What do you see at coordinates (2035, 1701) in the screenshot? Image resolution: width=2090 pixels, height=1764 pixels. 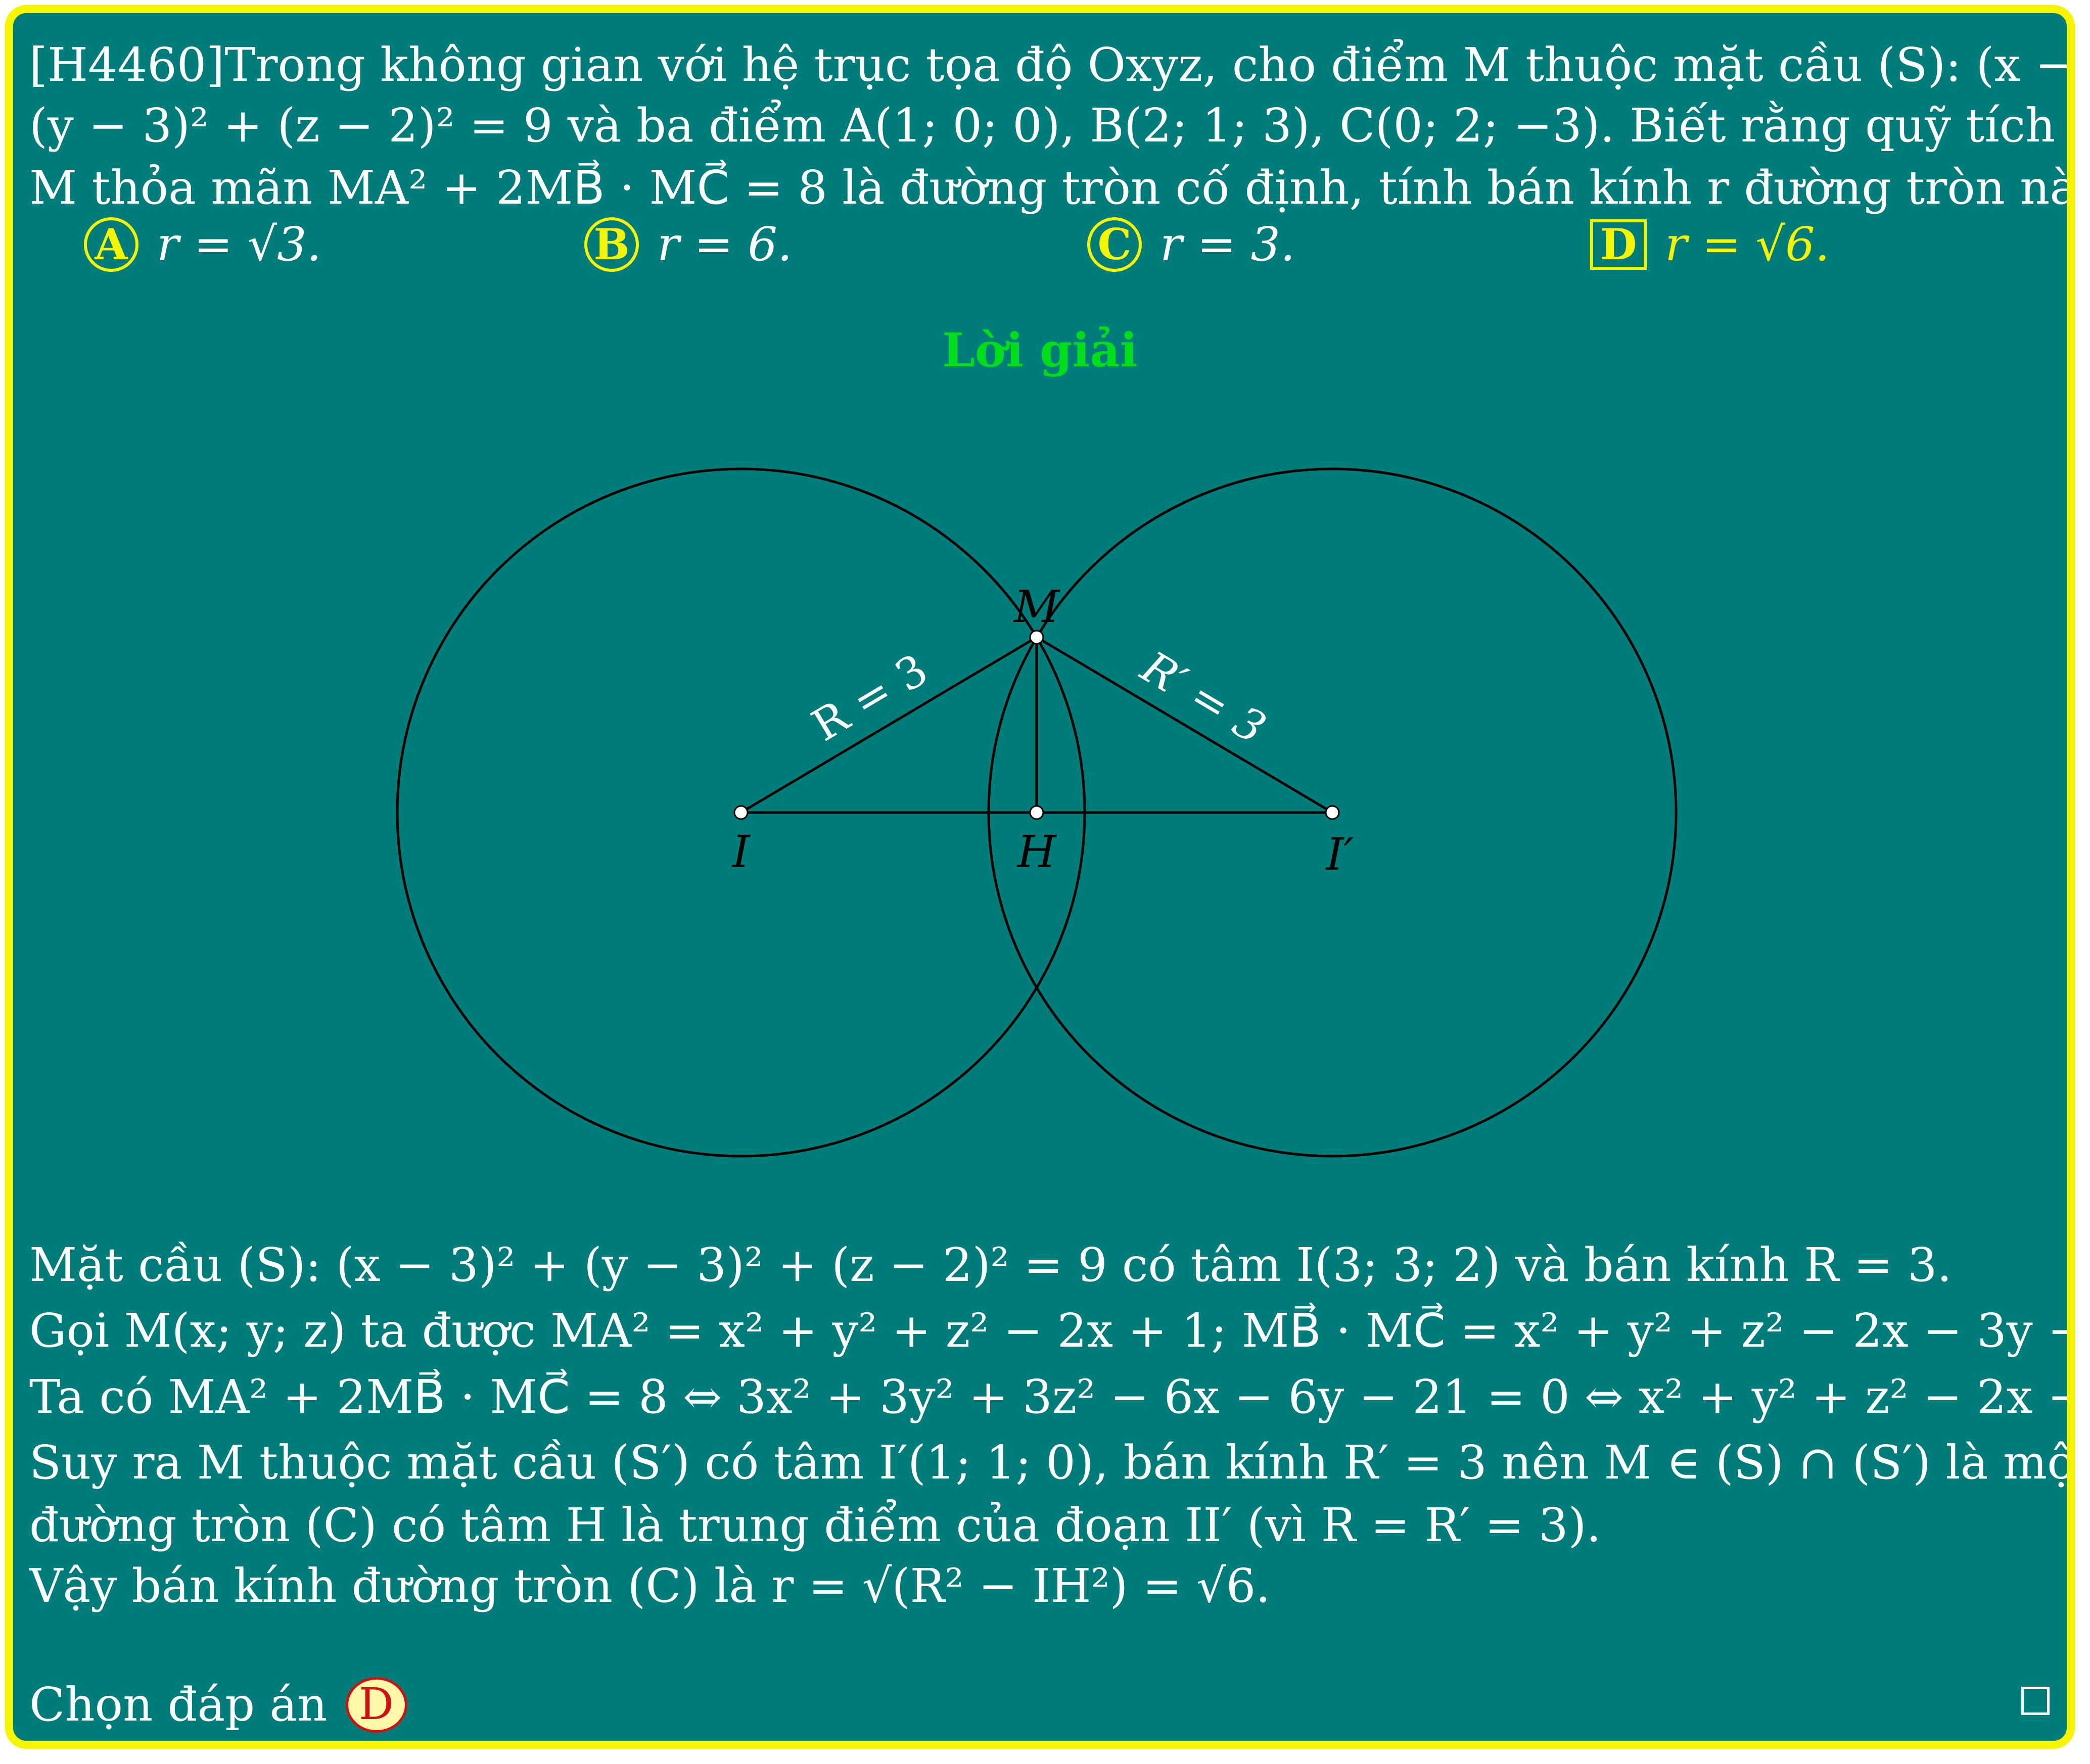 I see `qed-square-icon` at bounding box center [2035, 1701].